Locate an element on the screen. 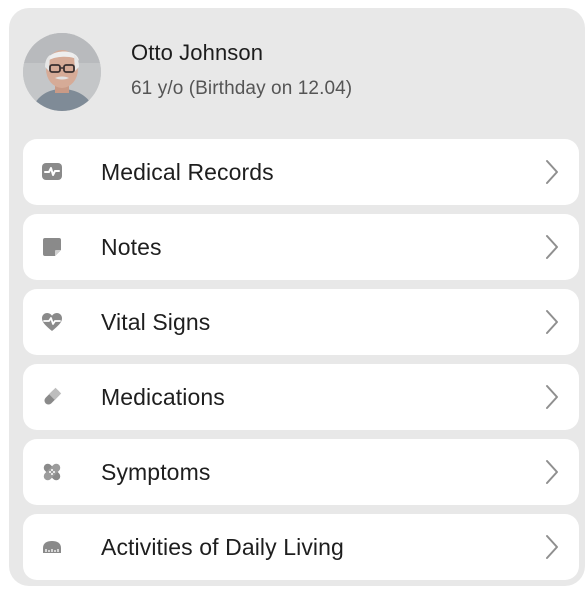 The image size is (586, 590). menu-item-label: Vital Signs is located at coordinates (156, 322).